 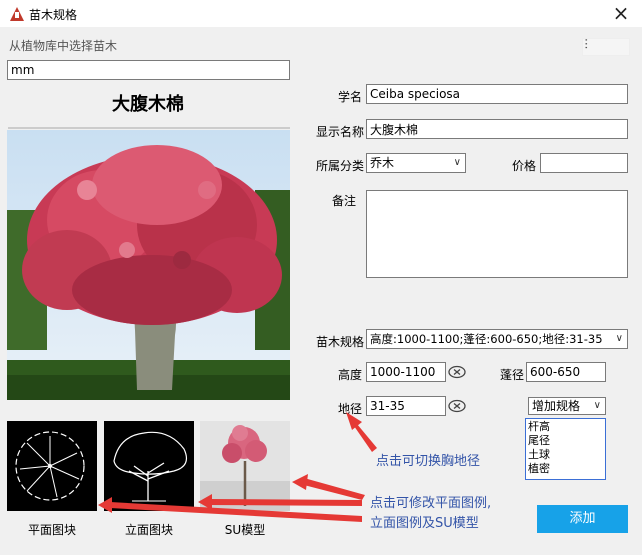 What do you see at coordinates (237, 467) in the screenshot?
I see `annotation-arrows` at bounding box center [237, 467].